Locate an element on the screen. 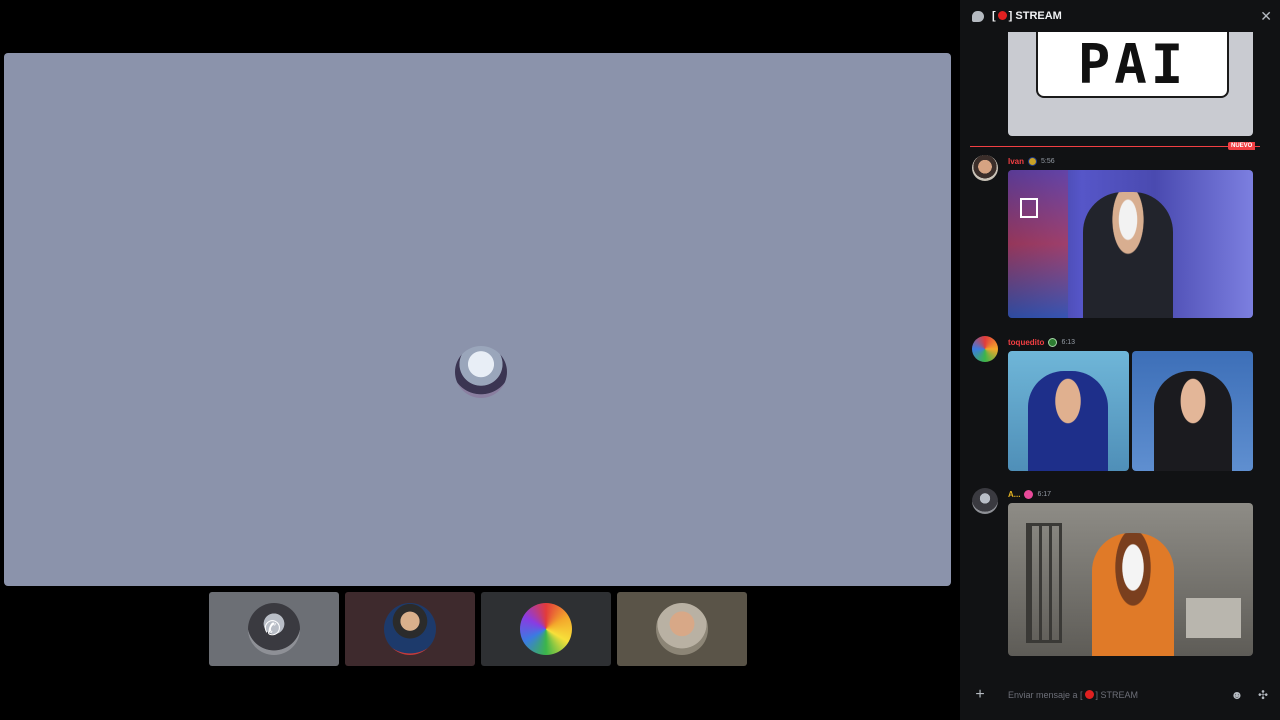  message-header: toquedito 6:13 is located at coordinates (1041, 342).